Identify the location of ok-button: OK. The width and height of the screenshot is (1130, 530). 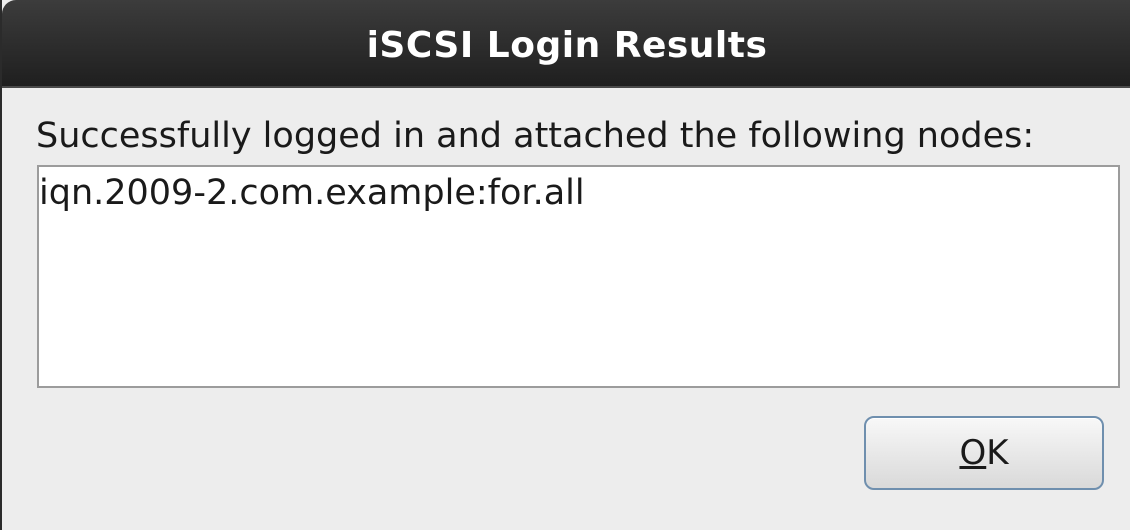
(984, 453).